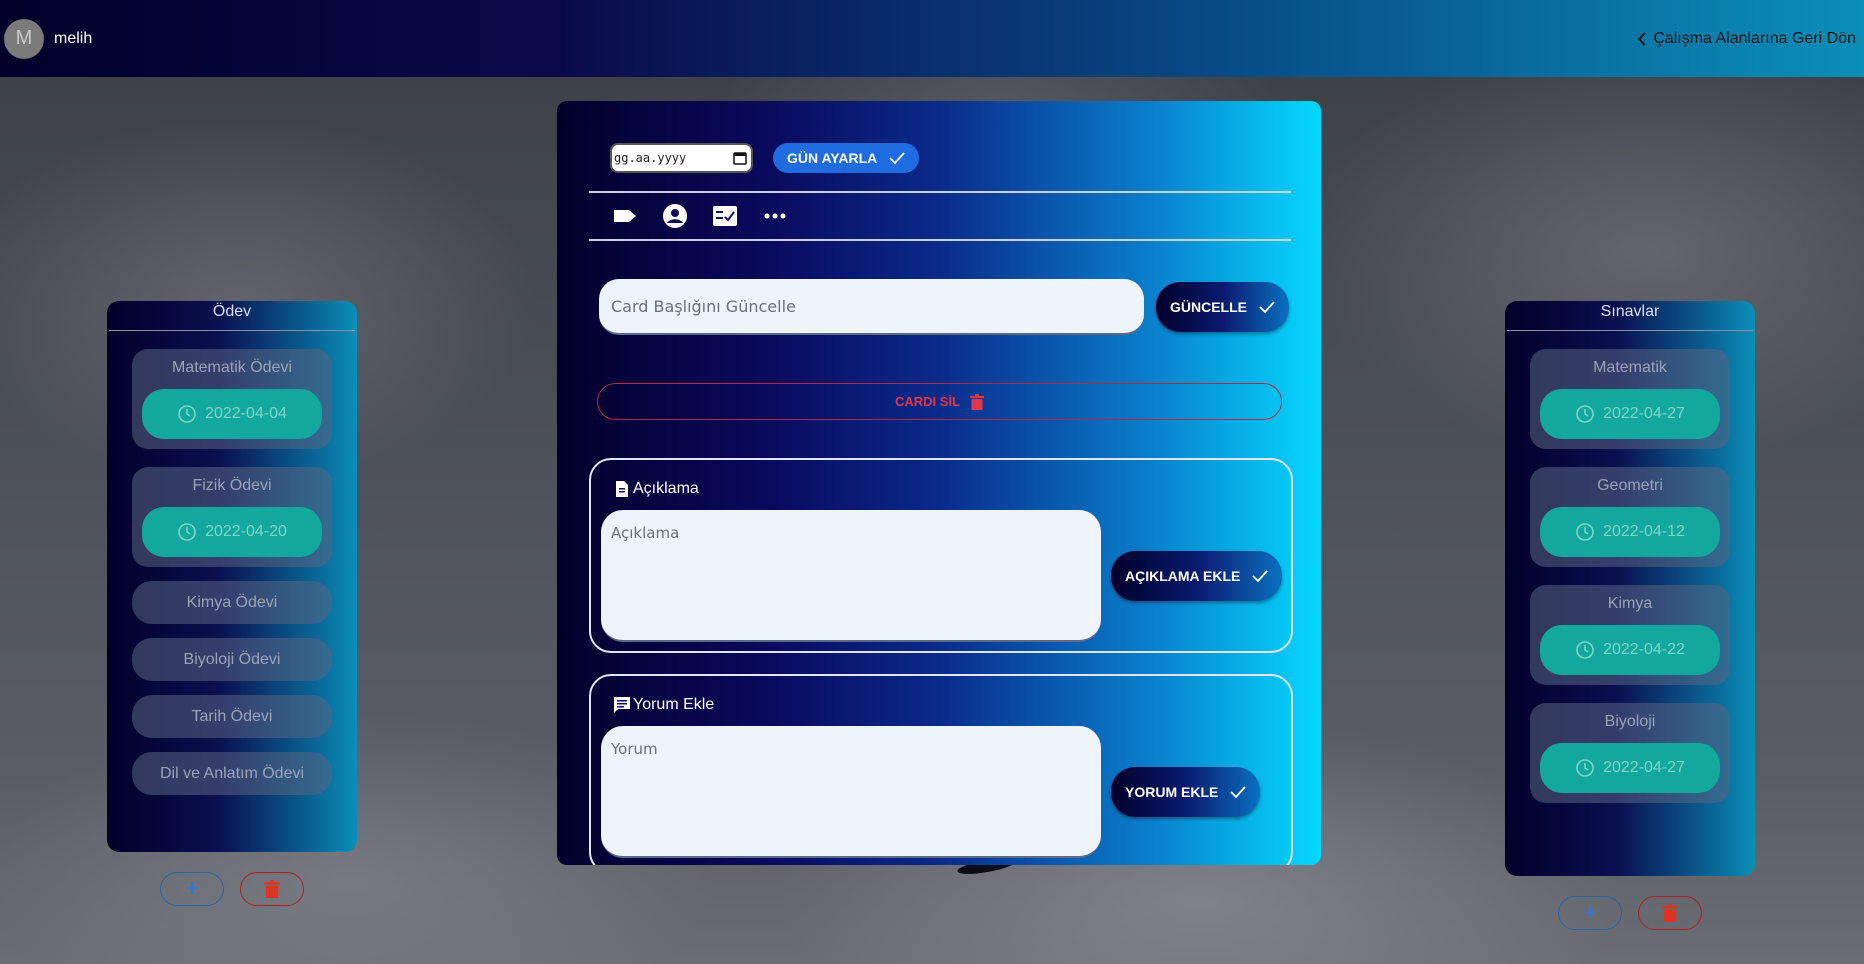 The height and width of the screenshot is (964, 1864). What do you see at coordinates (740, 158) in the screenshot?
I see `calendar-icon` at bounding box center [740, 158].